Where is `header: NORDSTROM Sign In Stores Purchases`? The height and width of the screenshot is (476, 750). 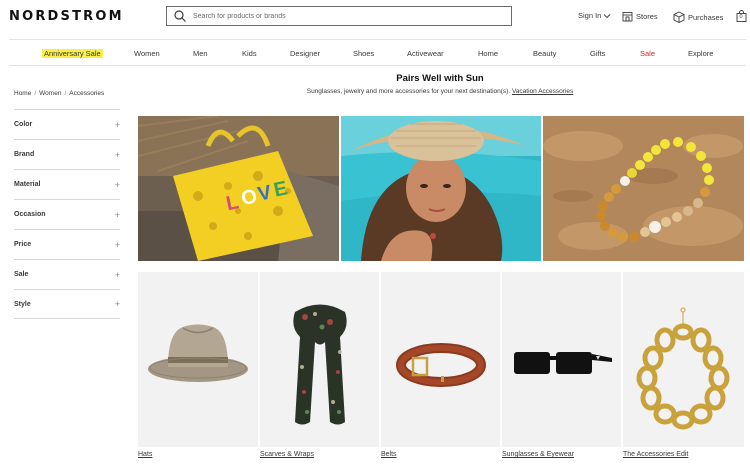
header: NORDSTROM Sign In Stores Purchases is located at coordinates (375, 18).